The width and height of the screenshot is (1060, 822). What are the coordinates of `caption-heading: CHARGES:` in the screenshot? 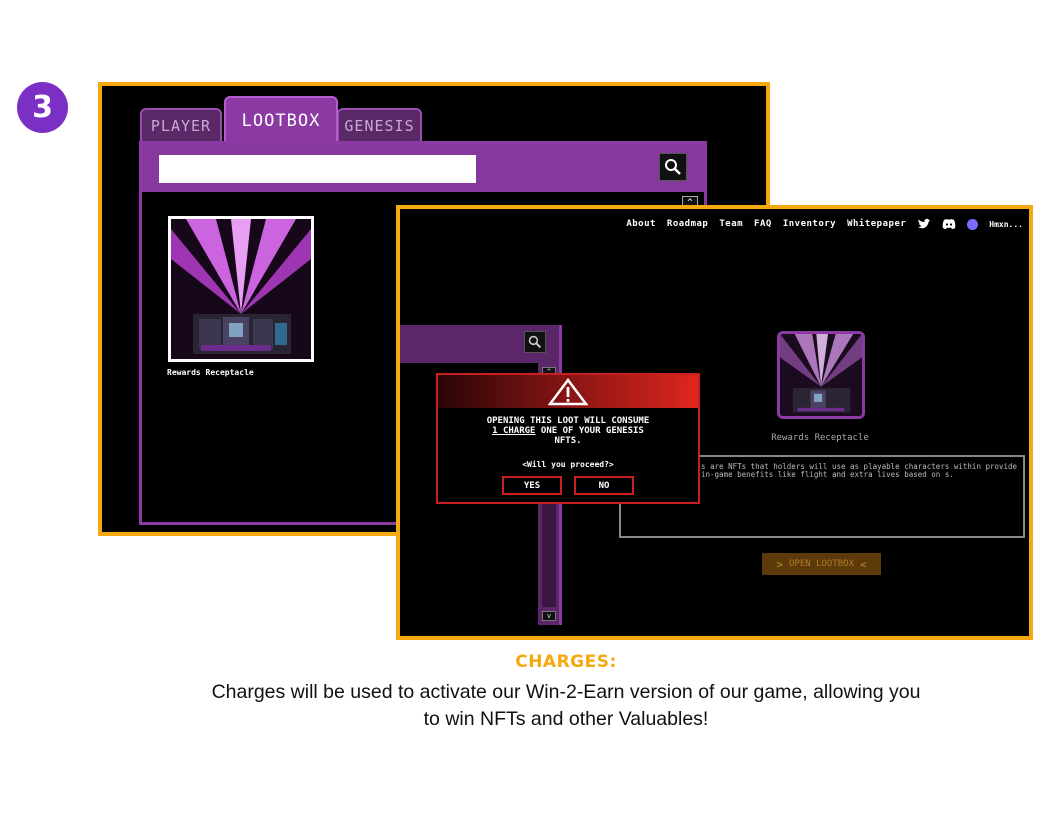 It's located at (566, 662).